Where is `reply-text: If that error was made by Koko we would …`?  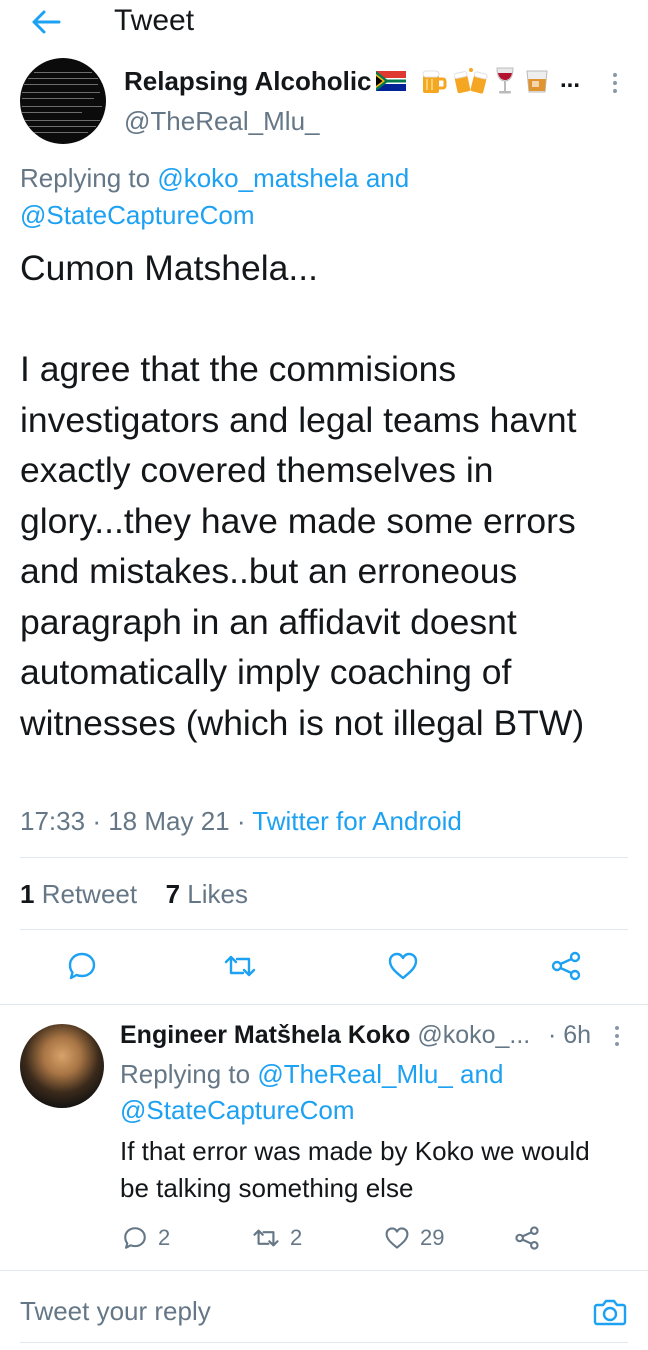
reply-text: If that error was made by Koko we would … is located at coordinates (355, 1169).